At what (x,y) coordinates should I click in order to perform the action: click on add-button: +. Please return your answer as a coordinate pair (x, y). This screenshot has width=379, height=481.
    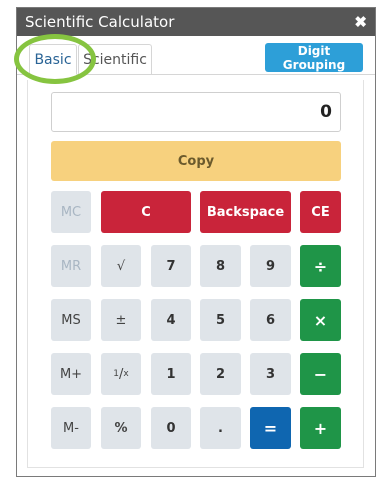
    Looking at the image, I should click on (320, 428).